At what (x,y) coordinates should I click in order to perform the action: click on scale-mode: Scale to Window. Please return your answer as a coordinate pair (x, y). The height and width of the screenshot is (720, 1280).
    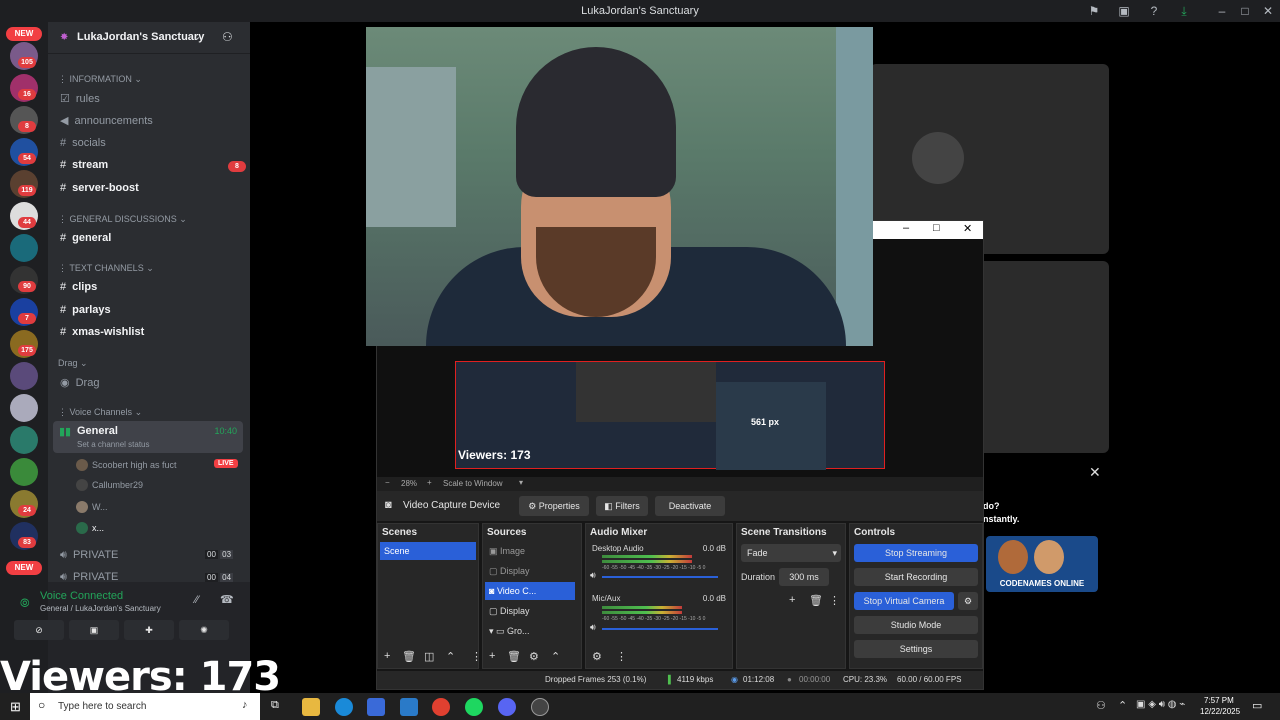
    Looking at the image, I should click on (473, 483).